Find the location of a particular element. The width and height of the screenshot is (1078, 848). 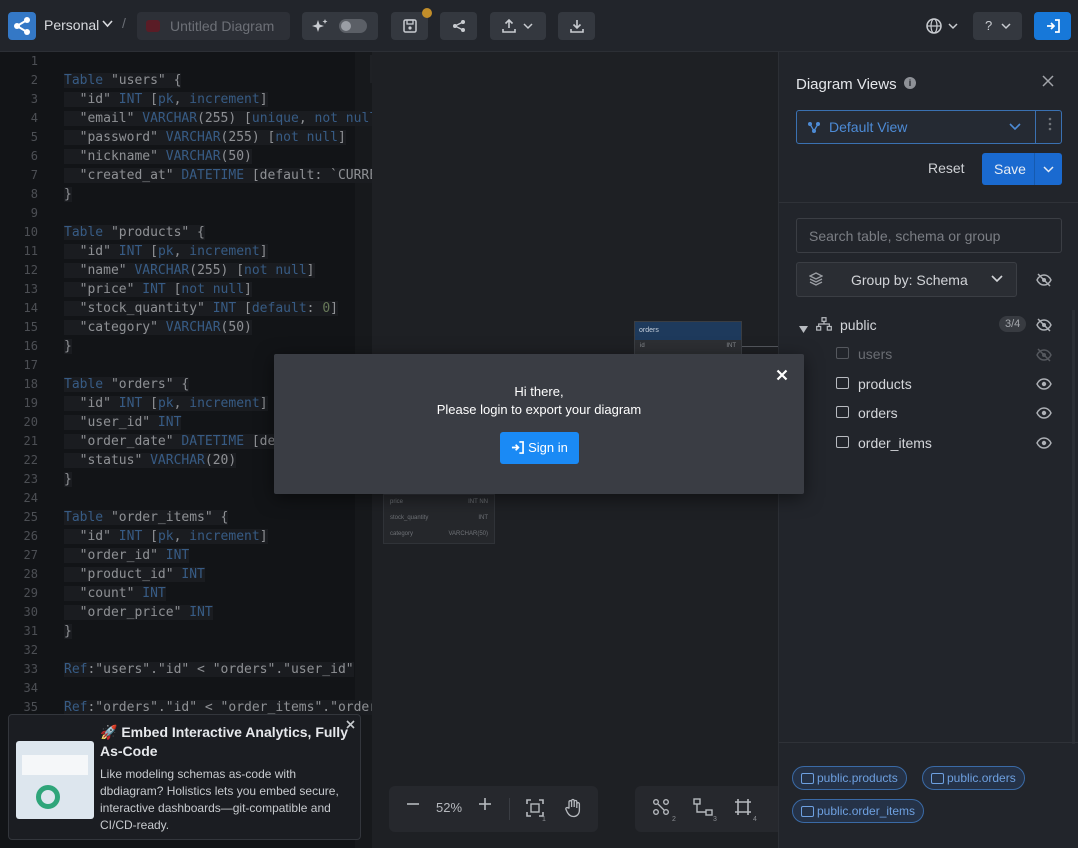

view-name: Default View is located at coordinates (868, 127).